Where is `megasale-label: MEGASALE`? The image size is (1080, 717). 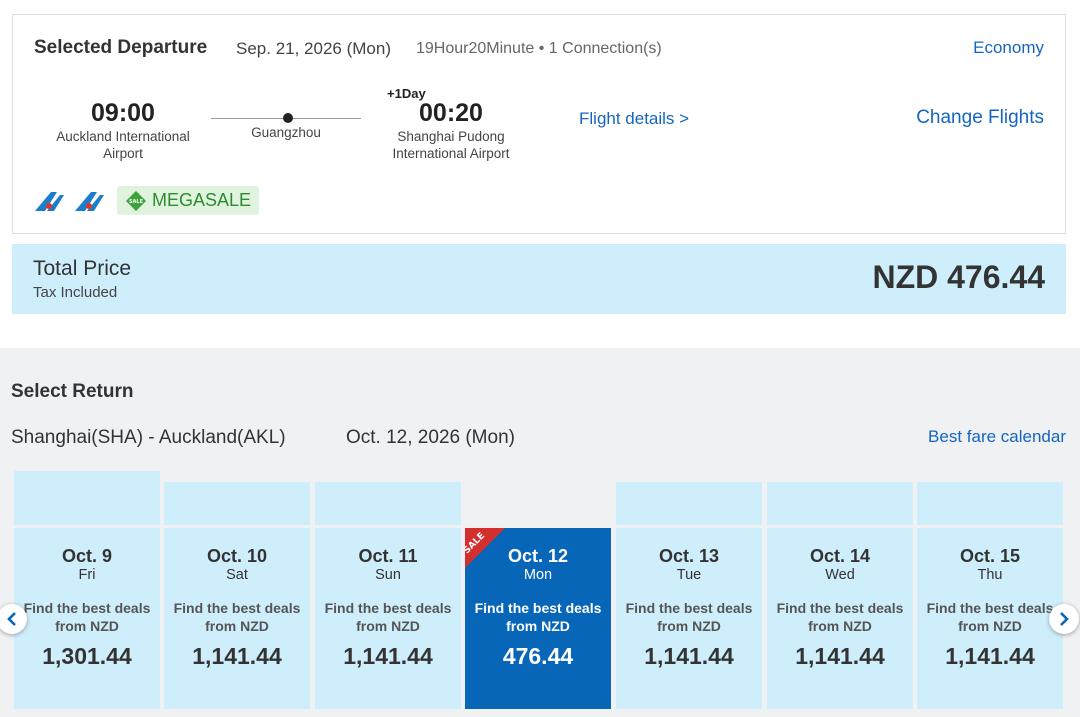 megasale-label: MEGASALE is located at coordinates (202, 200).